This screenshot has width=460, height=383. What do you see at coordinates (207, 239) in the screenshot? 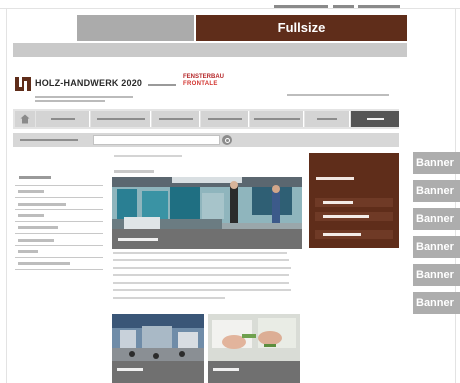
I see `hero-caption` at bounding box center [207, 239].